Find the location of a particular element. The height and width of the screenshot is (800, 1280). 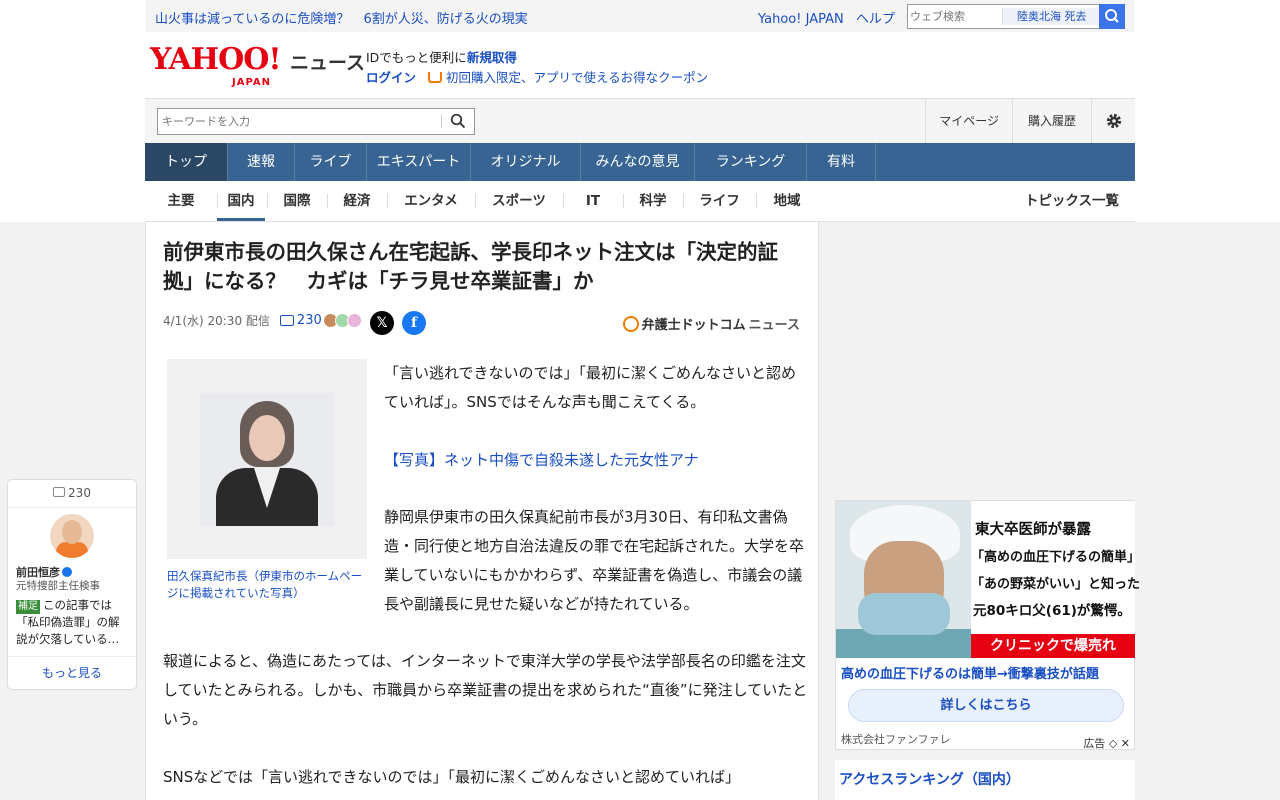

login-link: ログイン is located at coordinates (391, 77).